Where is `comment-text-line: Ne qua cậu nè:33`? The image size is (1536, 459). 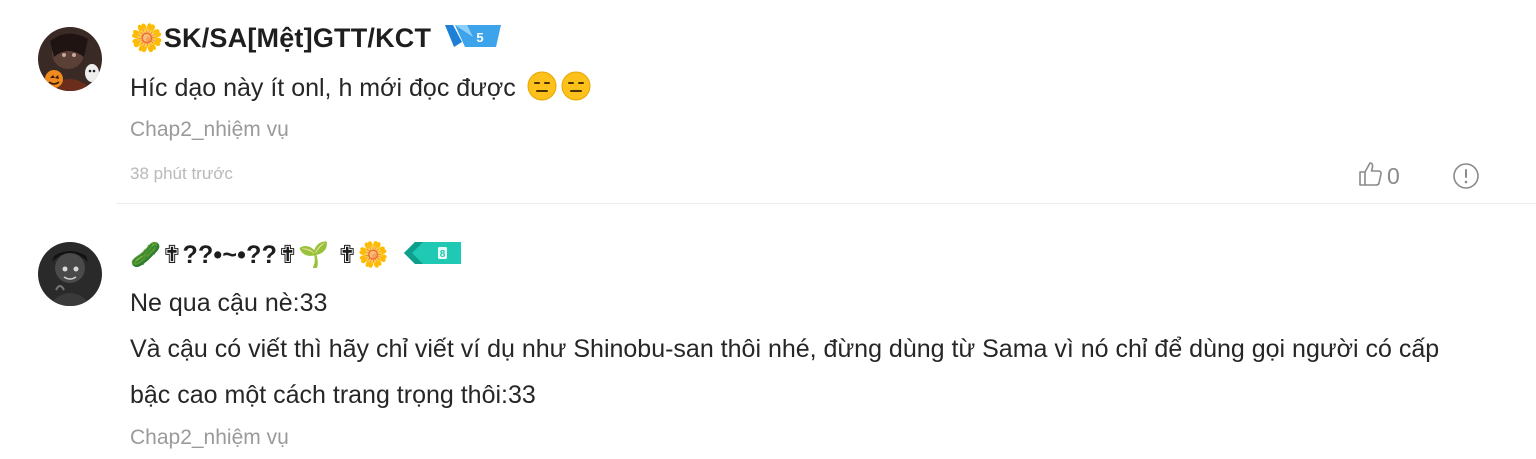 comment-text-line: Ne qua cậu nè:33 is located at coordinates (229, 303).